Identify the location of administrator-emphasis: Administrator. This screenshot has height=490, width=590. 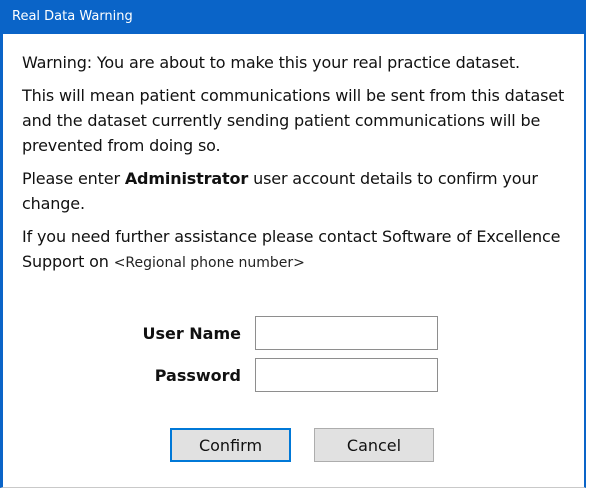
(186, 178).